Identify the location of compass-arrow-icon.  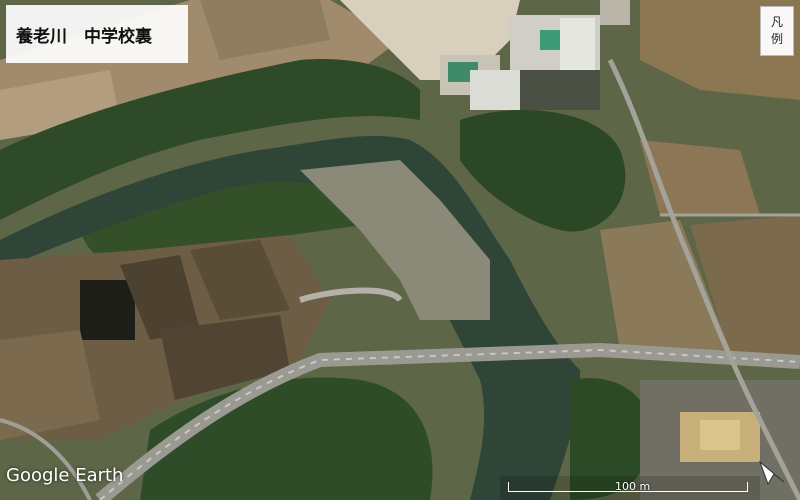
(772, 472).